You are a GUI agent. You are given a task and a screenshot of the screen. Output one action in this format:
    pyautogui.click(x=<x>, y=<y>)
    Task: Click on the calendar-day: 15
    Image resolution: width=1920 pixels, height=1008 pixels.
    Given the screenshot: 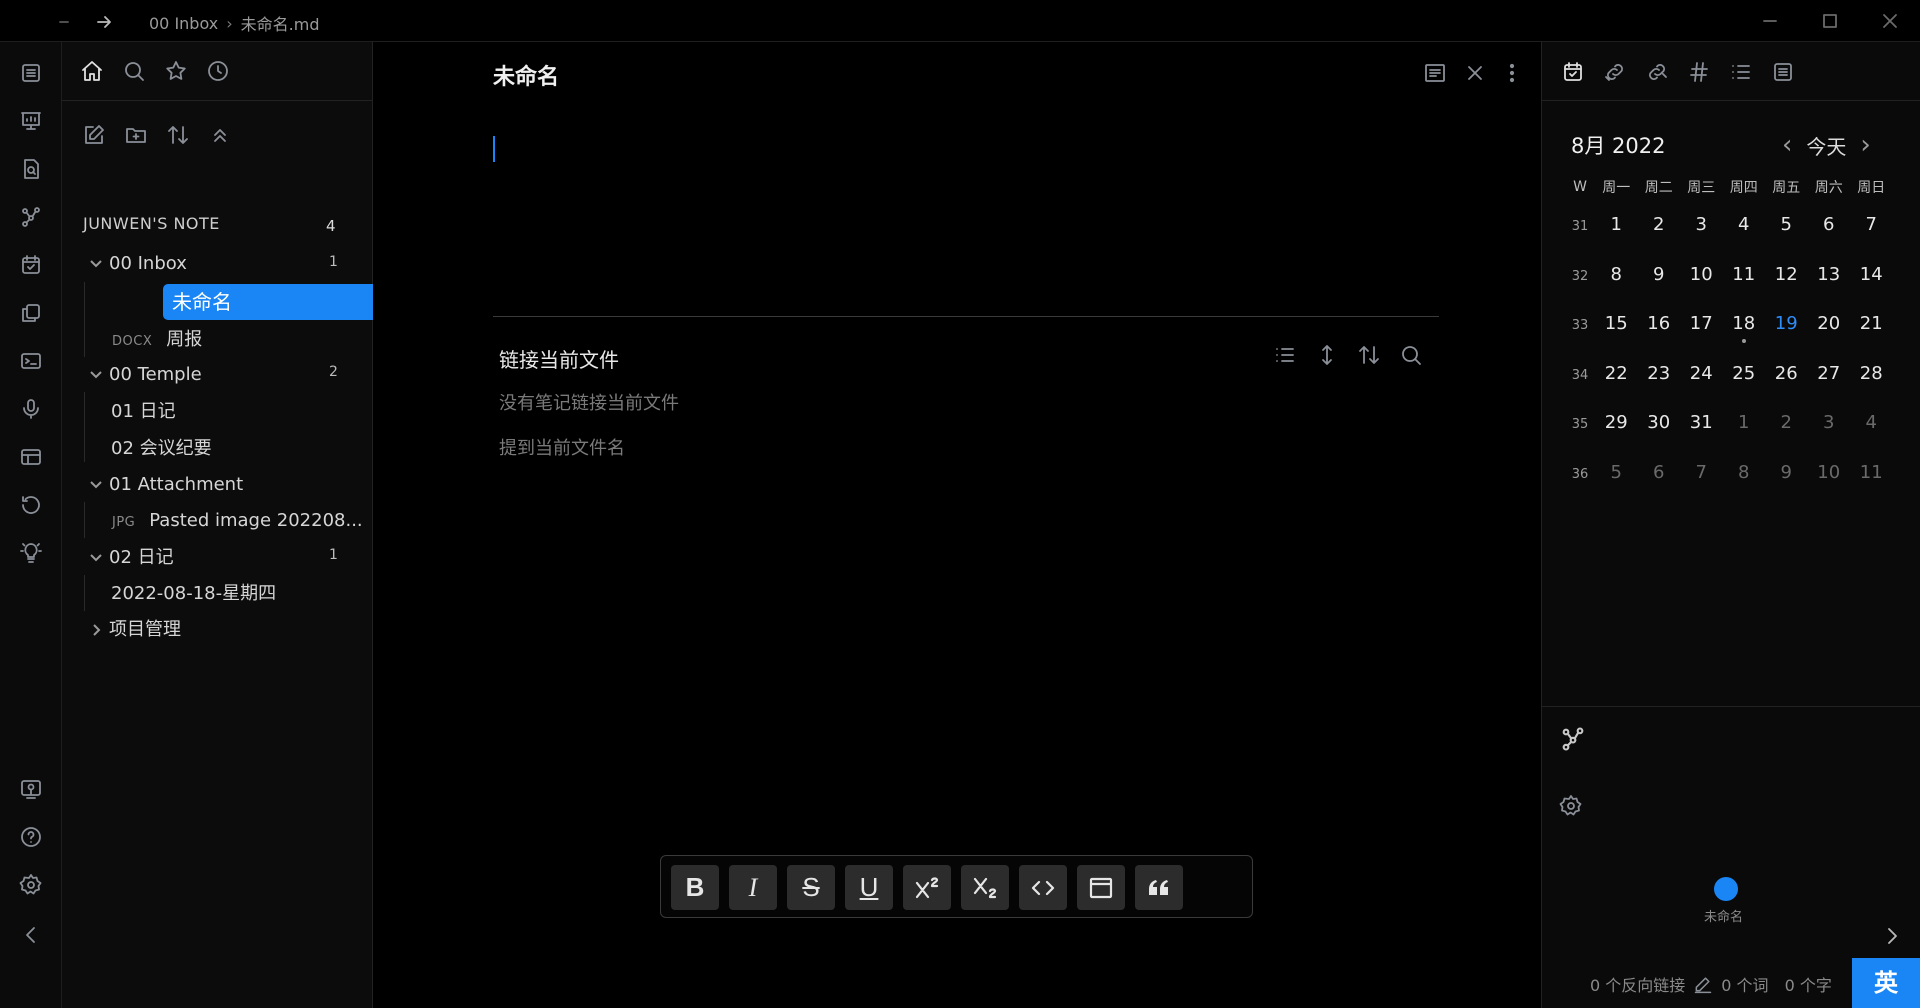 What is the action you would take?
    pyautogui.click(x=1616, y=323)
    